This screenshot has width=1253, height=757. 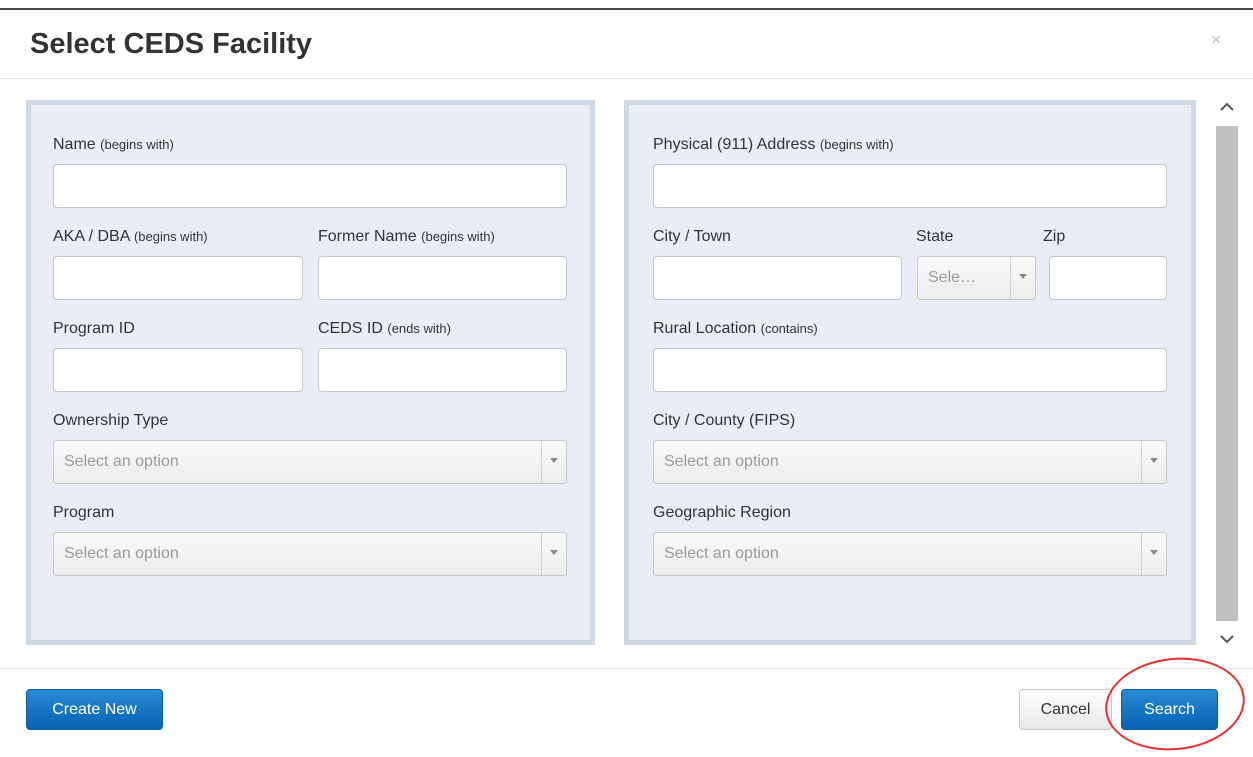 I want to click on address-hint: (begins with), so click(x=856, y=144).